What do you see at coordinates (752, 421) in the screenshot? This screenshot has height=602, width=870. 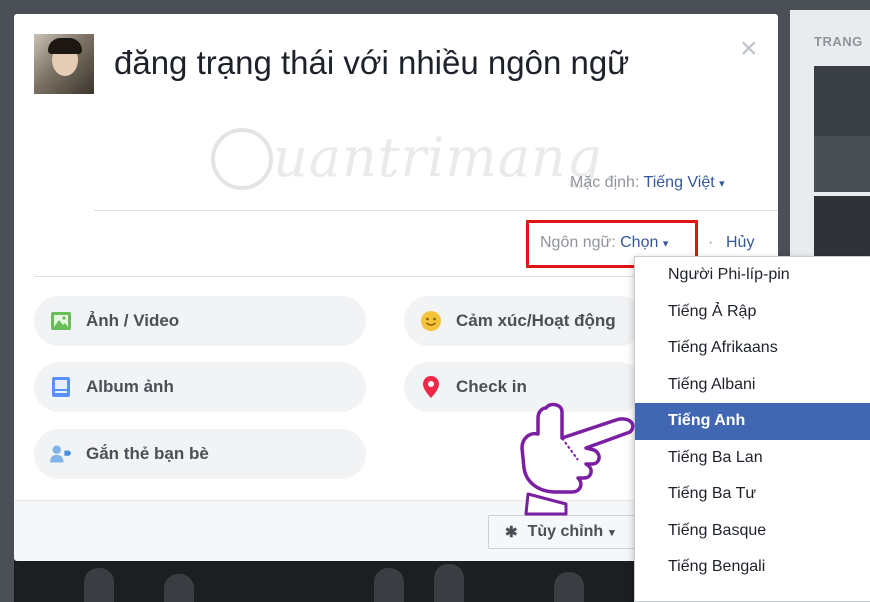 I see `language-option-selected: Tiếng Anh` at bounding box center [752, 421].